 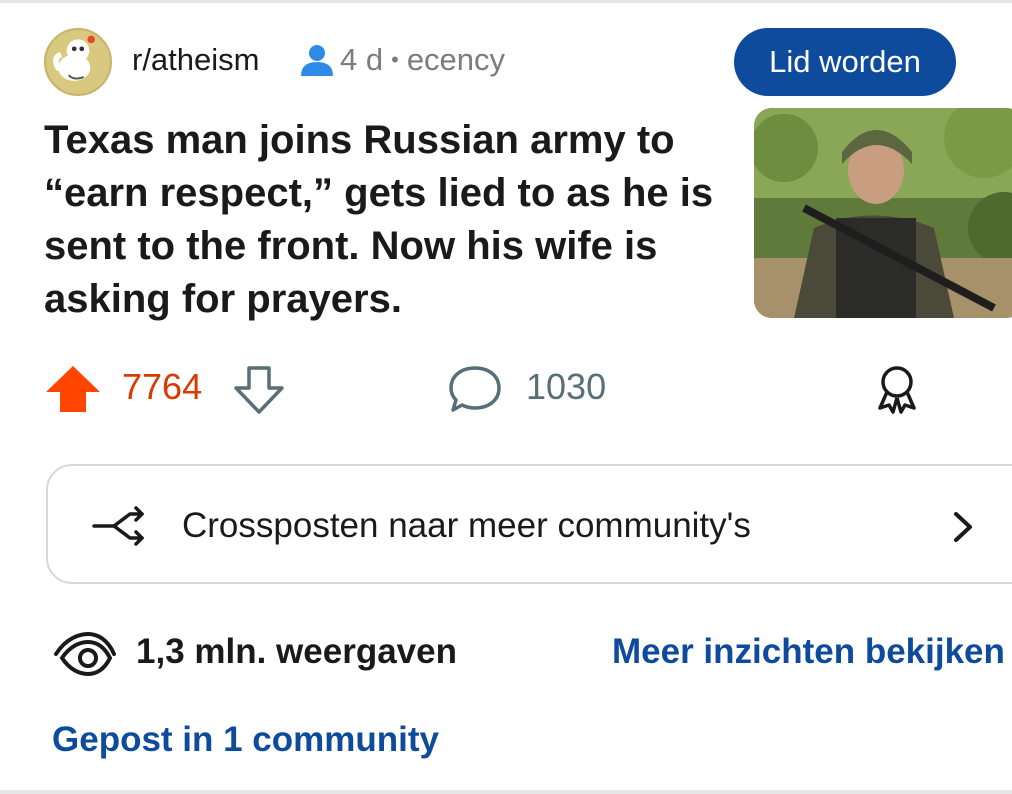 I want to click on chevron-right-icon, so click(x=963, y=527).